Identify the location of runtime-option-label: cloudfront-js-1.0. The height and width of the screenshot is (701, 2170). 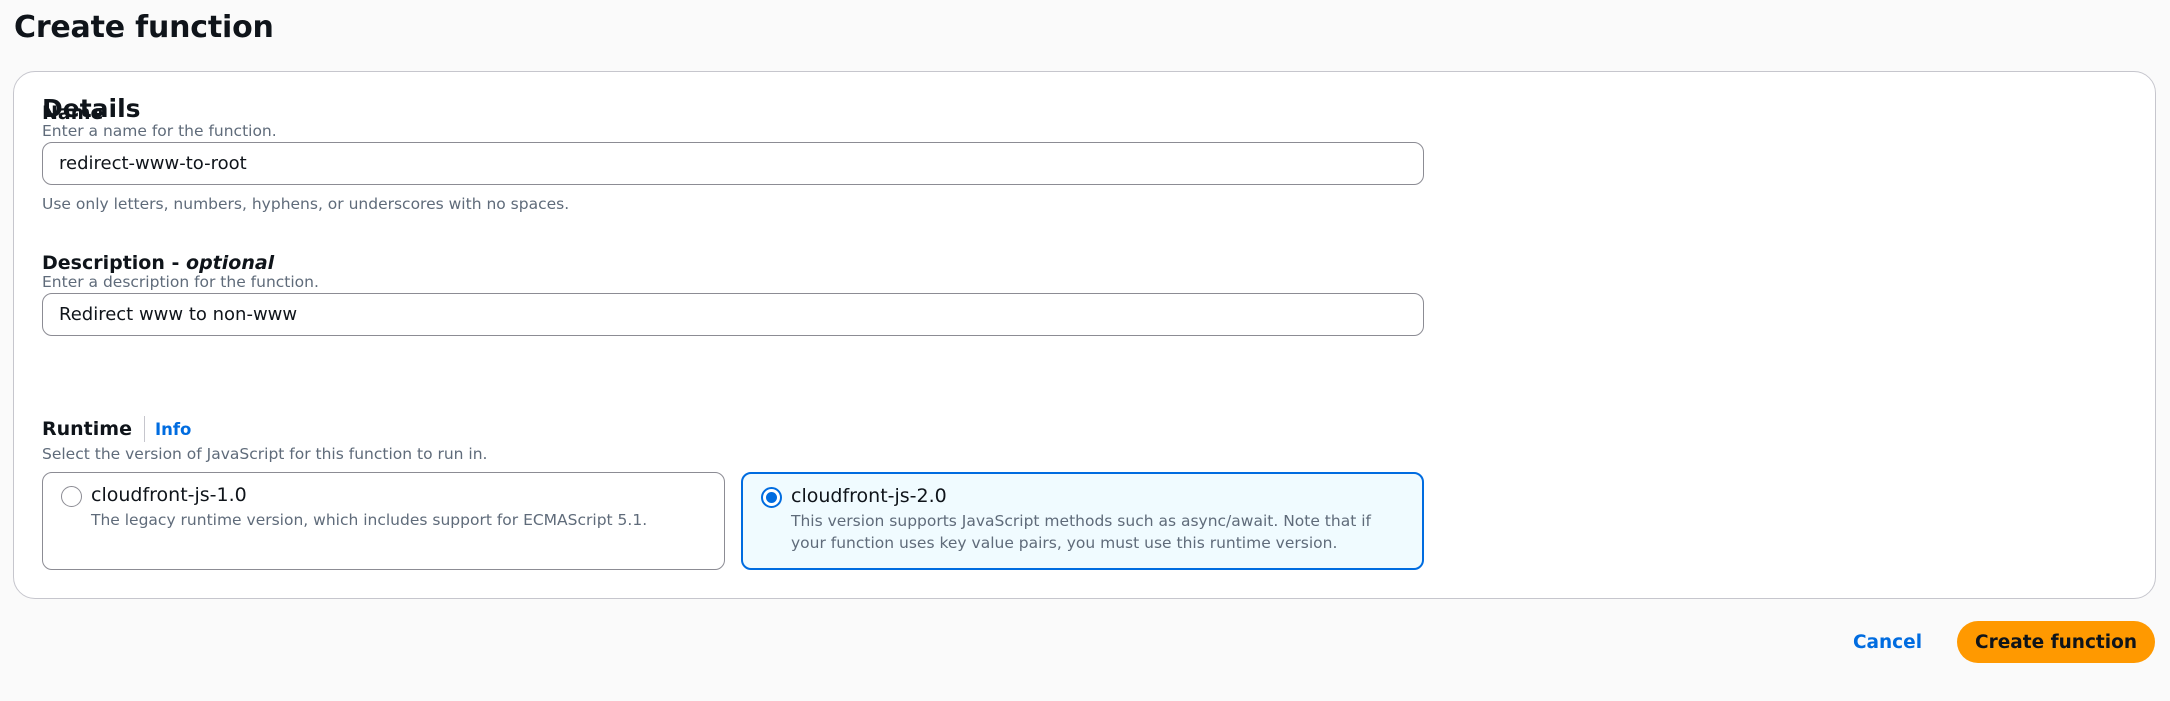
(169, 495).